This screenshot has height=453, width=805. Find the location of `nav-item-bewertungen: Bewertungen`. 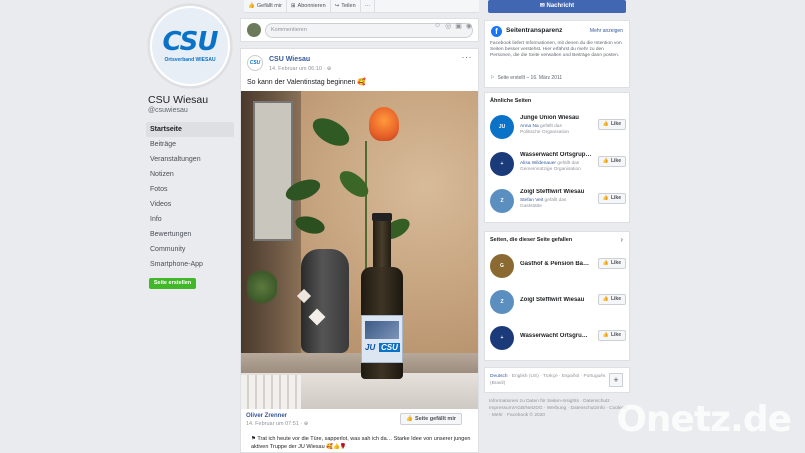

nav-item-bewertungen: Bewertungen is located at coordinates (190, 234).